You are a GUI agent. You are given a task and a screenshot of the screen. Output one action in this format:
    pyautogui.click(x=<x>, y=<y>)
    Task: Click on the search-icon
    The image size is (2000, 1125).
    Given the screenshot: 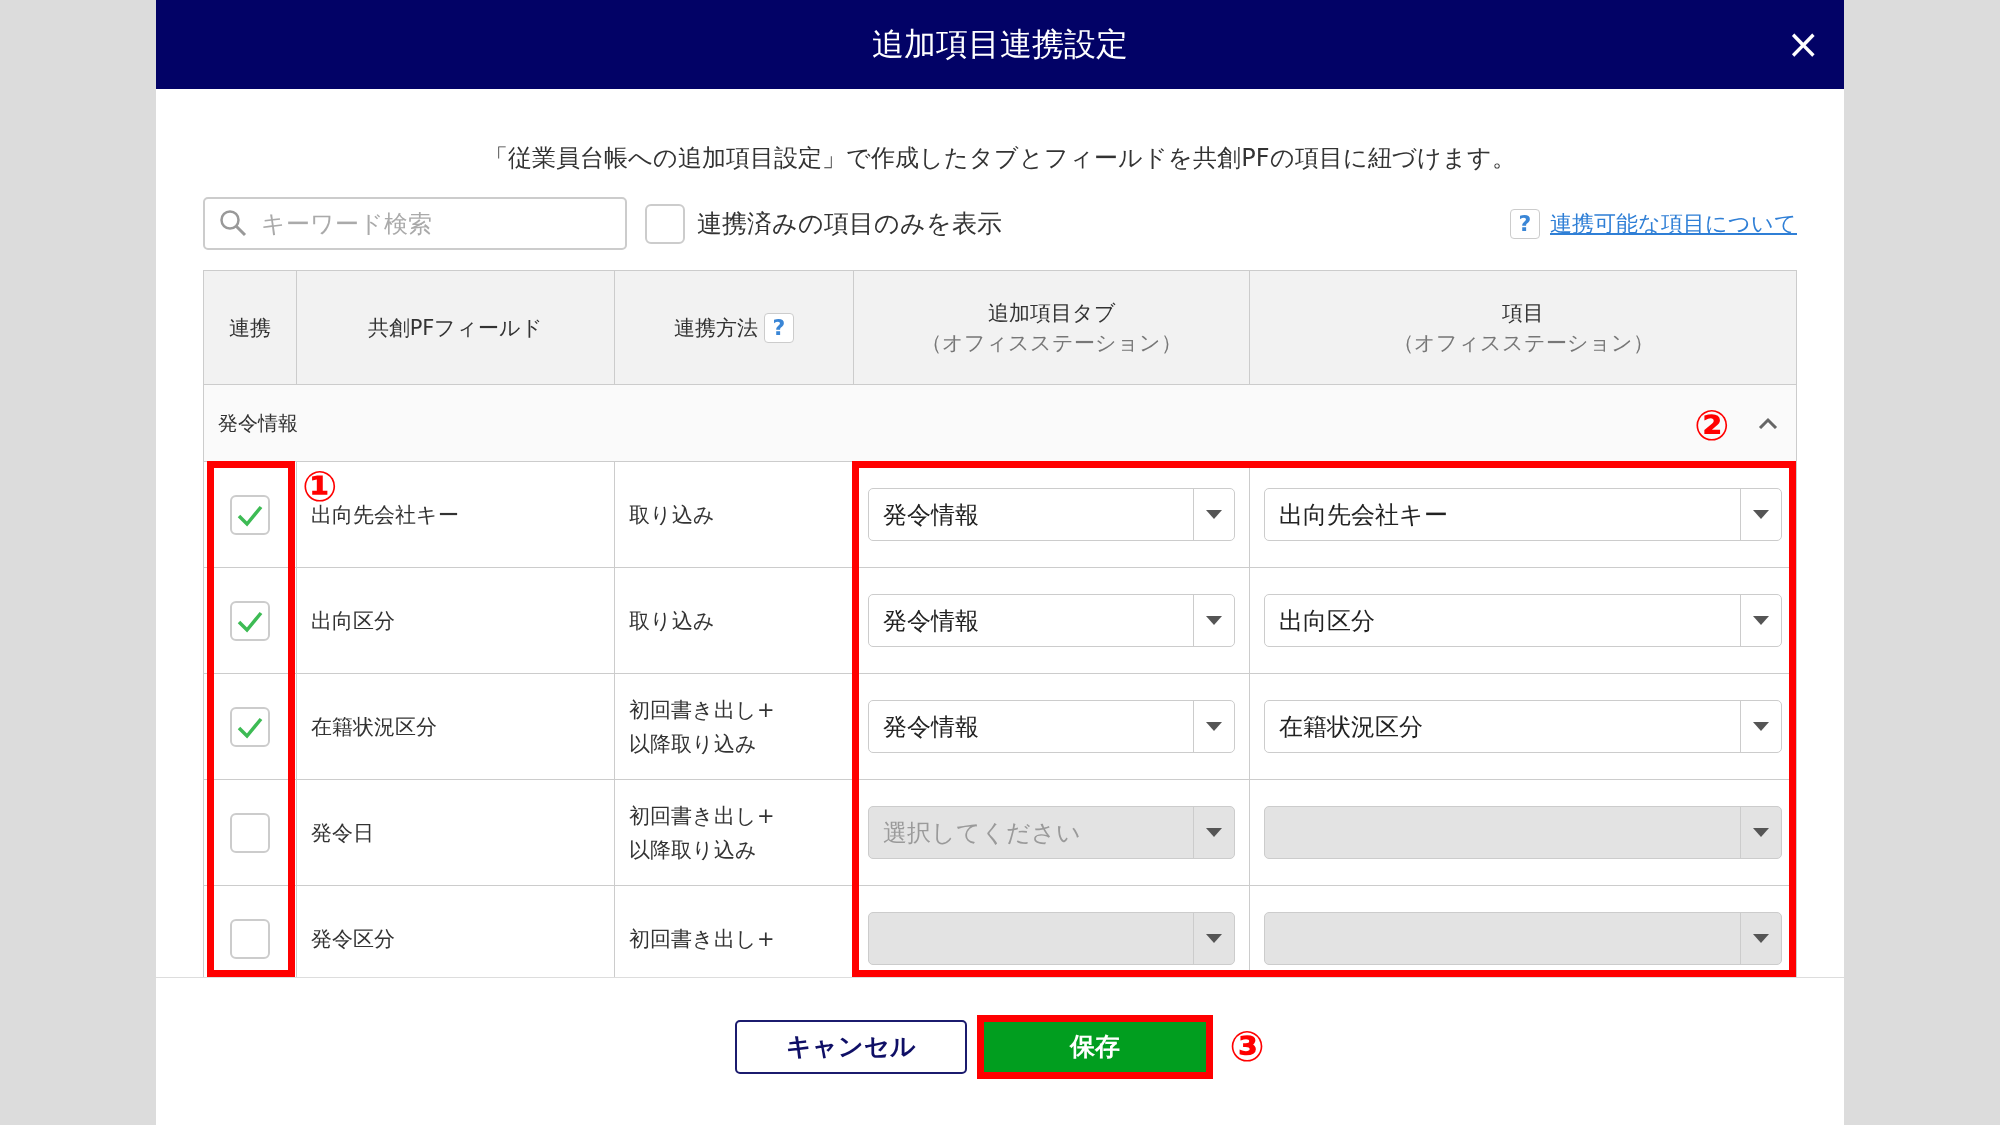 What is the action you would take?
    pyautogui.click(x=233, y=223)
    